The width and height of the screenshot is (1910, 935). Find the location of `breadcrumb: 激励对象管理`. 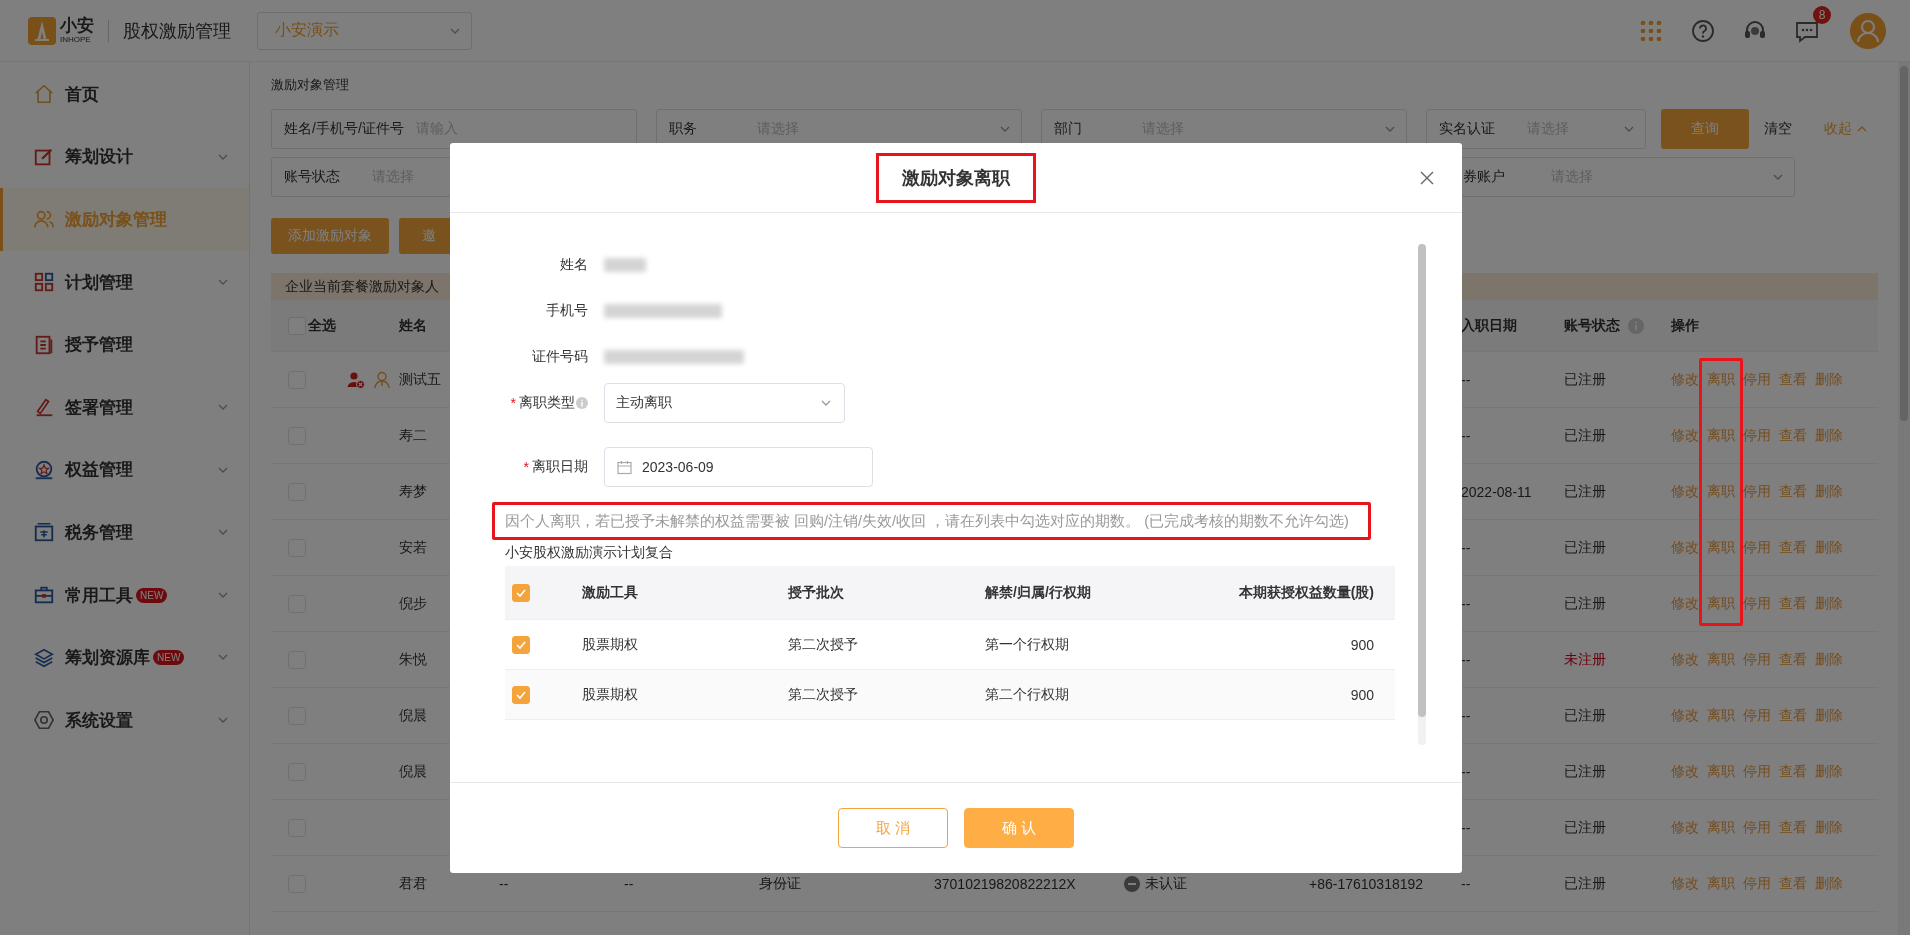

breadcrumb: 激励对象管理 is located at coordinates (310, 85).